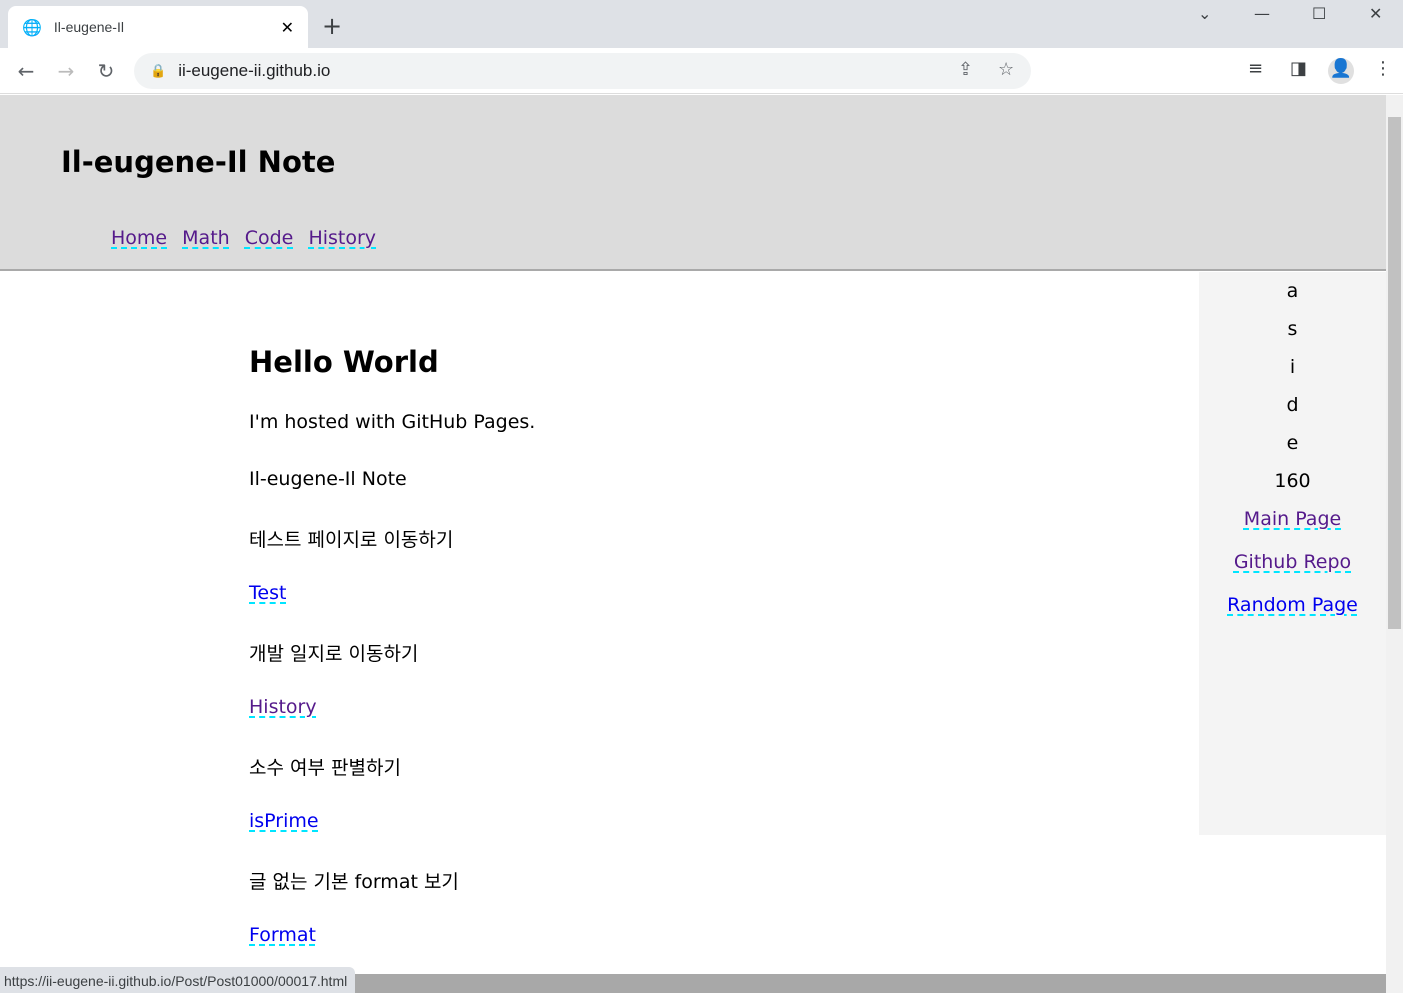 Image resolution: width=1403 pixels, height=993 pixels. I want to click on section-text: 개발 일지로 이동하기, so click(334, 654).